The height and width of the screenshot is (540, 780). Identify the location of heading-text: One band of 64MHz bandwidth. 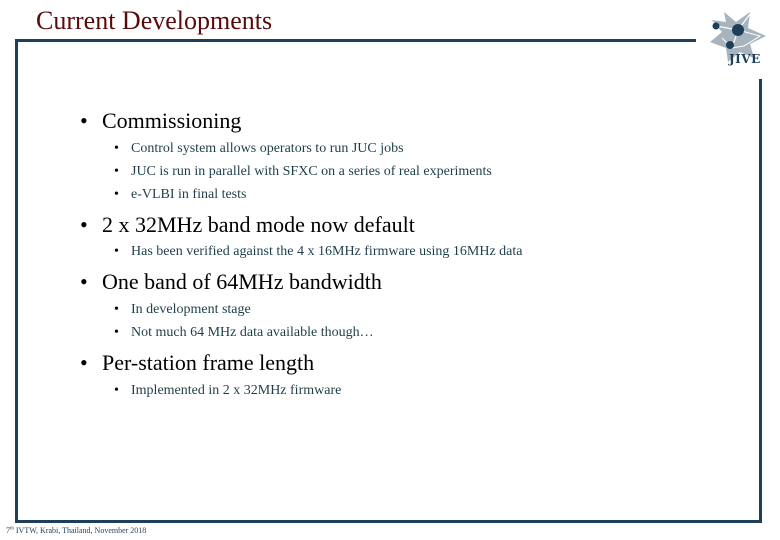
(242, 281).